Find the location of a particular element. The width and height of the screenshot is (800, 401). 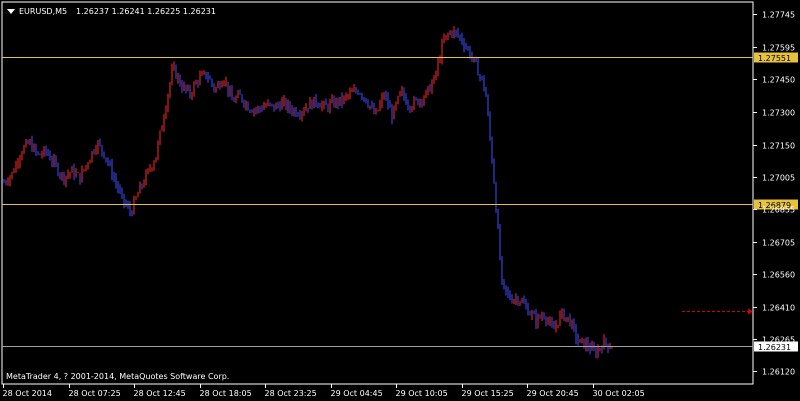

x-tick-label: 28 Oct 2014 is located at coordinates (27, 393).